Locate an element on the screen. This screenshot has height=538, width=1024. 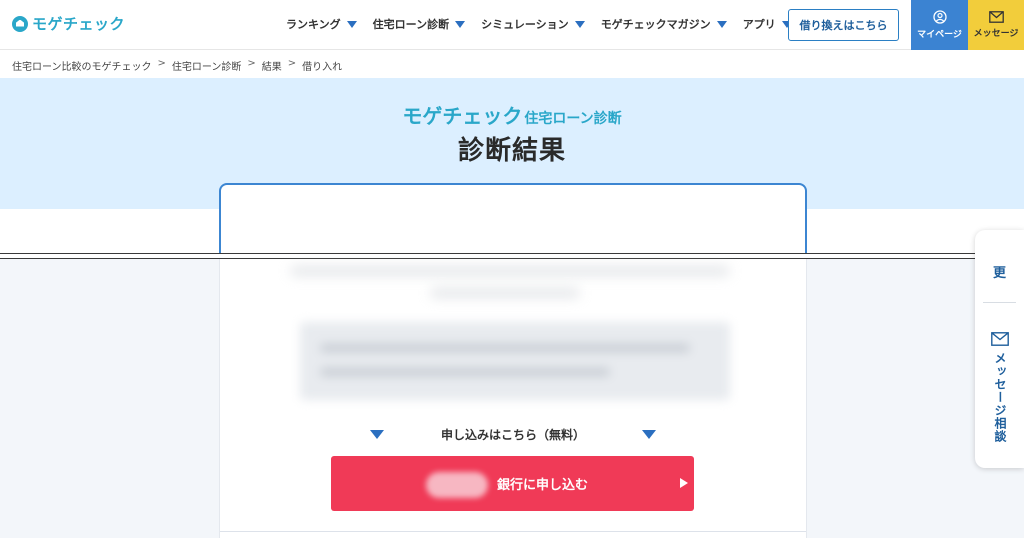
nav-item-simulation: シミュレーション is located at coordinates (533, 24).